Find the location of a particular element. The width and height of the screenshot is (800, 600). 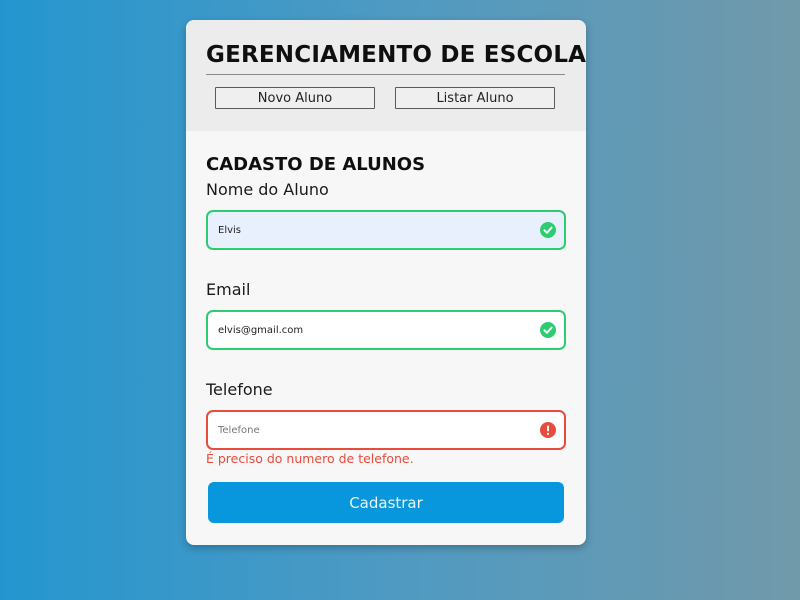

telefone-field is located at coordinates (386, 430).